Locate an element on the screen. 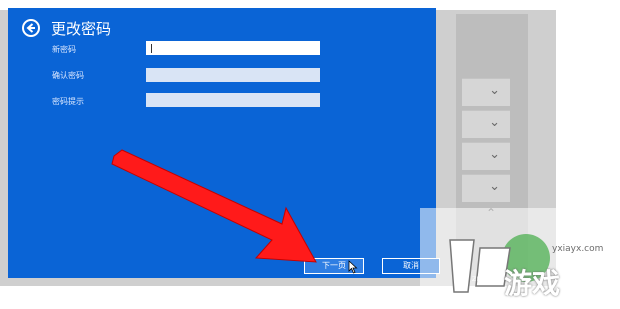 The height and width of the screenshot is (309, 620). watermark-domain: yxiayx.com is located at coordinates (578, 249).